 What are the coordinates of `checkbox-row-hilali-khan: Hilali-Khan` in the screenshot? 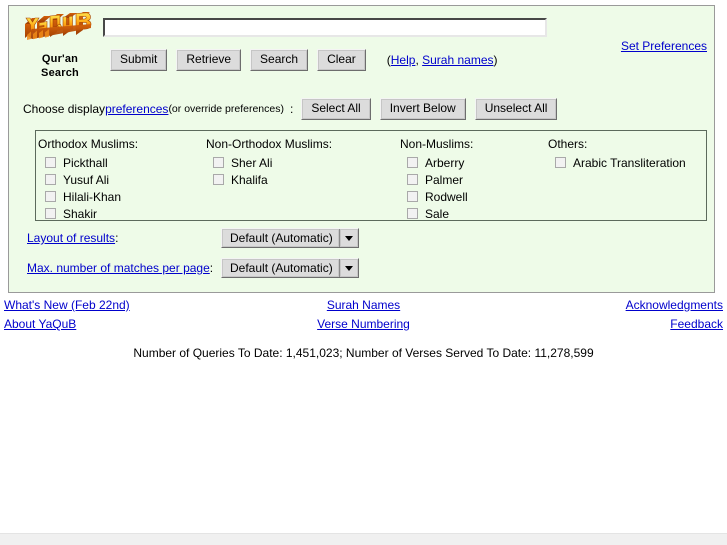 It's located at (88, 196).